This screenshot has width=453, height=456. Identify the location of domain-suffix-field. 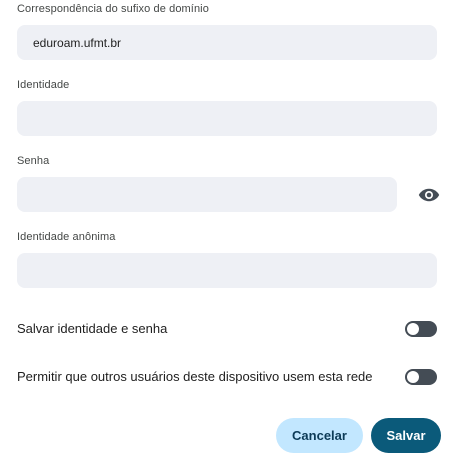
(227, 42).